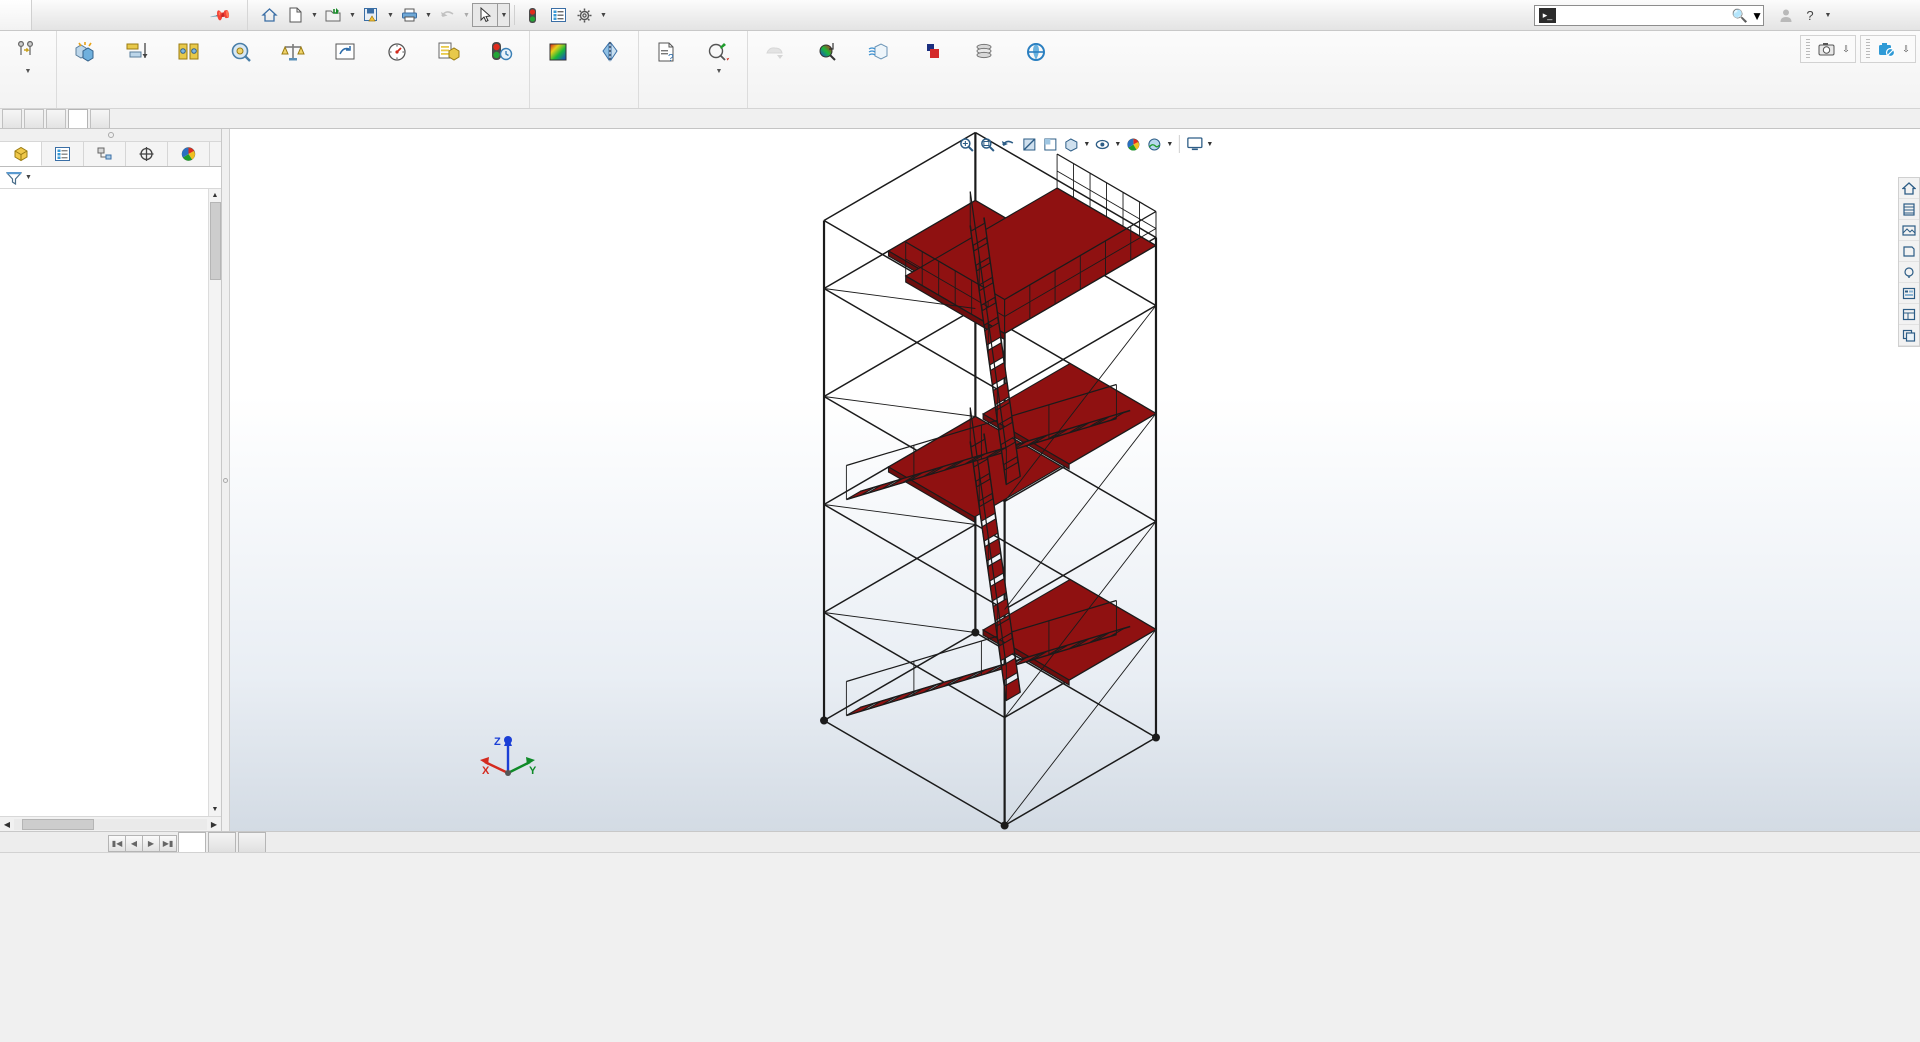  I want to click on search-magnifier-icon: 🔍, so click(1740, 16).